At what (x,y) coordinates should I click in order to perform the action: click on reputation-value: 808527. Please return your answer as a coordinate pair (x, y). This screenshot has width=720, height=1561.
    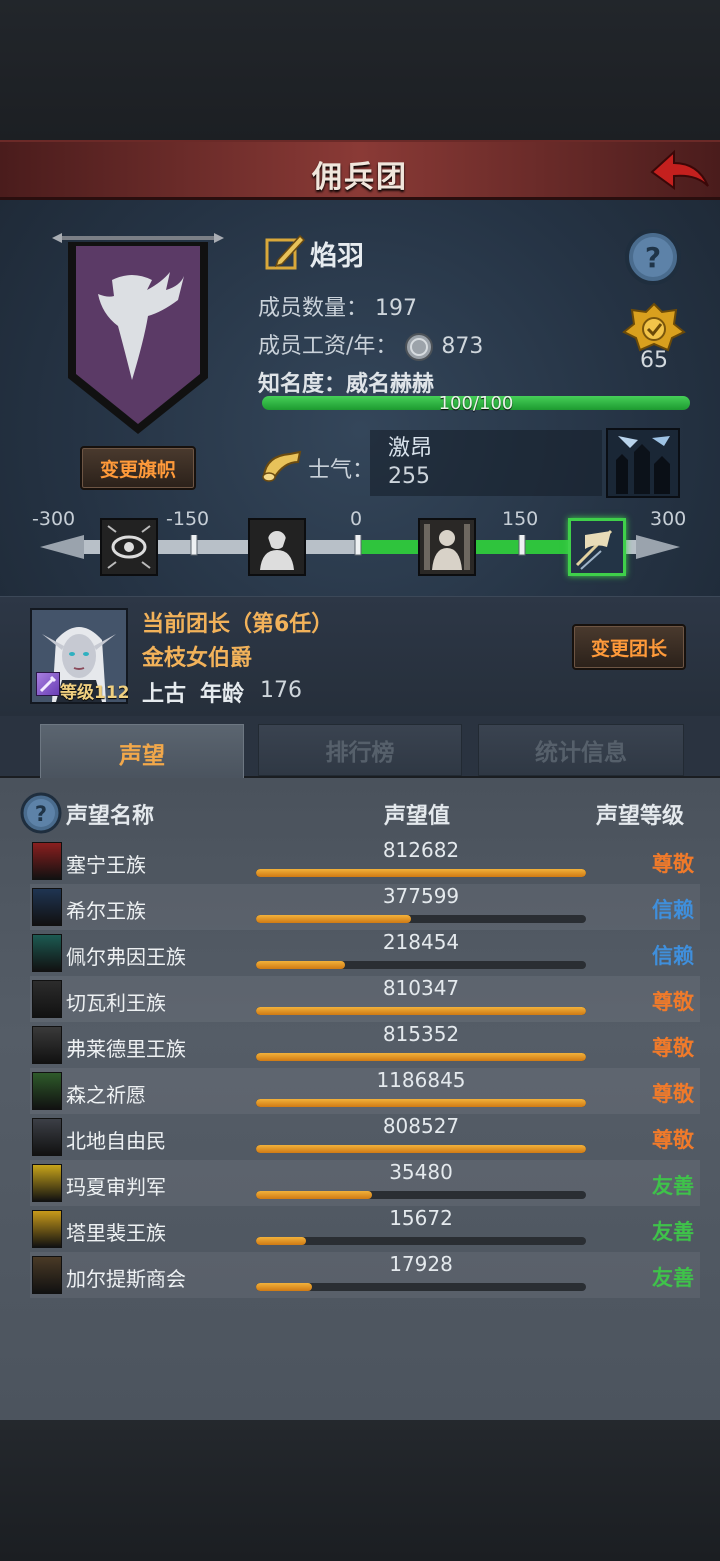
    Looking at the image, I should click on (421, 1126).